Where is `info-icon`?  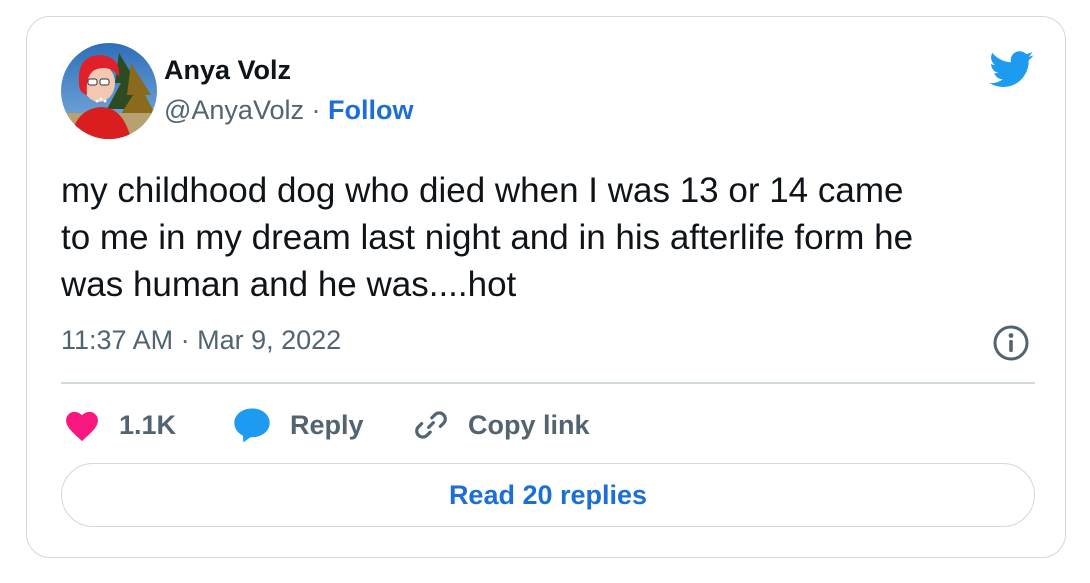 info-icon is located at coordinates (1011, 343).